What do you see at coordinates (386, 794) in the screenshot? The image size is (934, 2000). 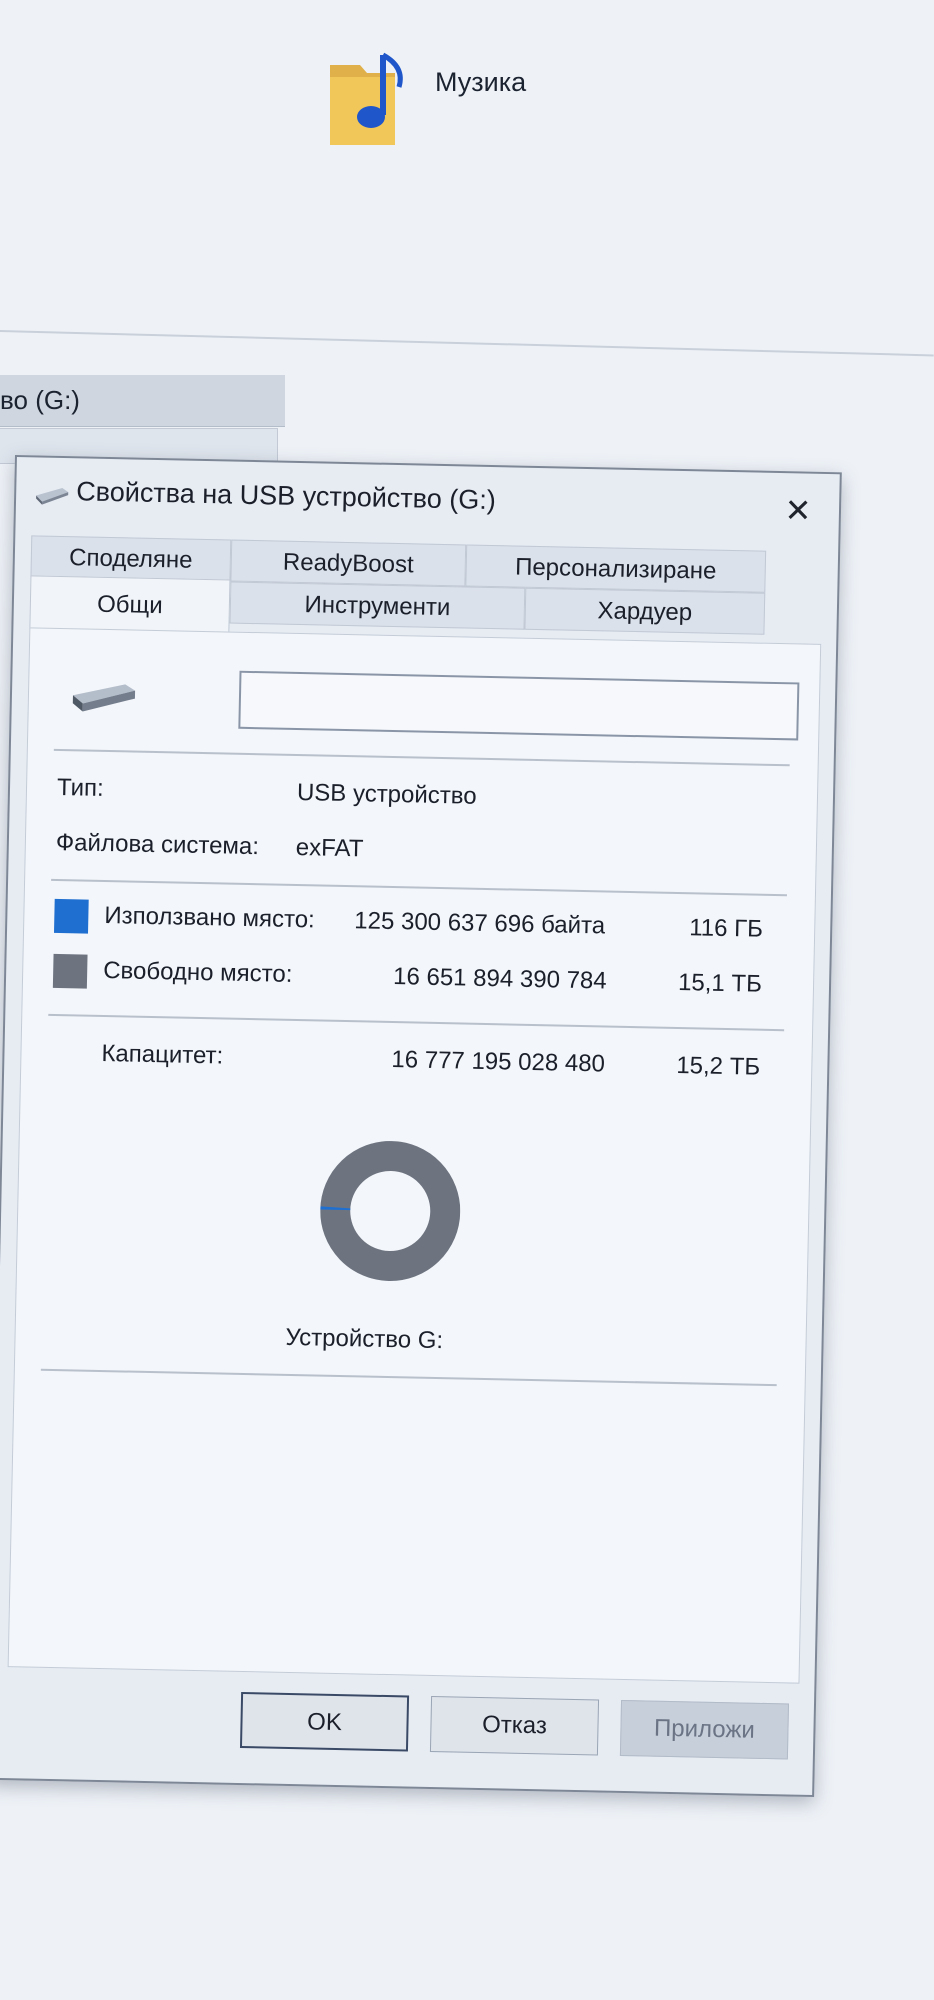 I see `type-value: USB устройство` at bounding box center [386, 794].